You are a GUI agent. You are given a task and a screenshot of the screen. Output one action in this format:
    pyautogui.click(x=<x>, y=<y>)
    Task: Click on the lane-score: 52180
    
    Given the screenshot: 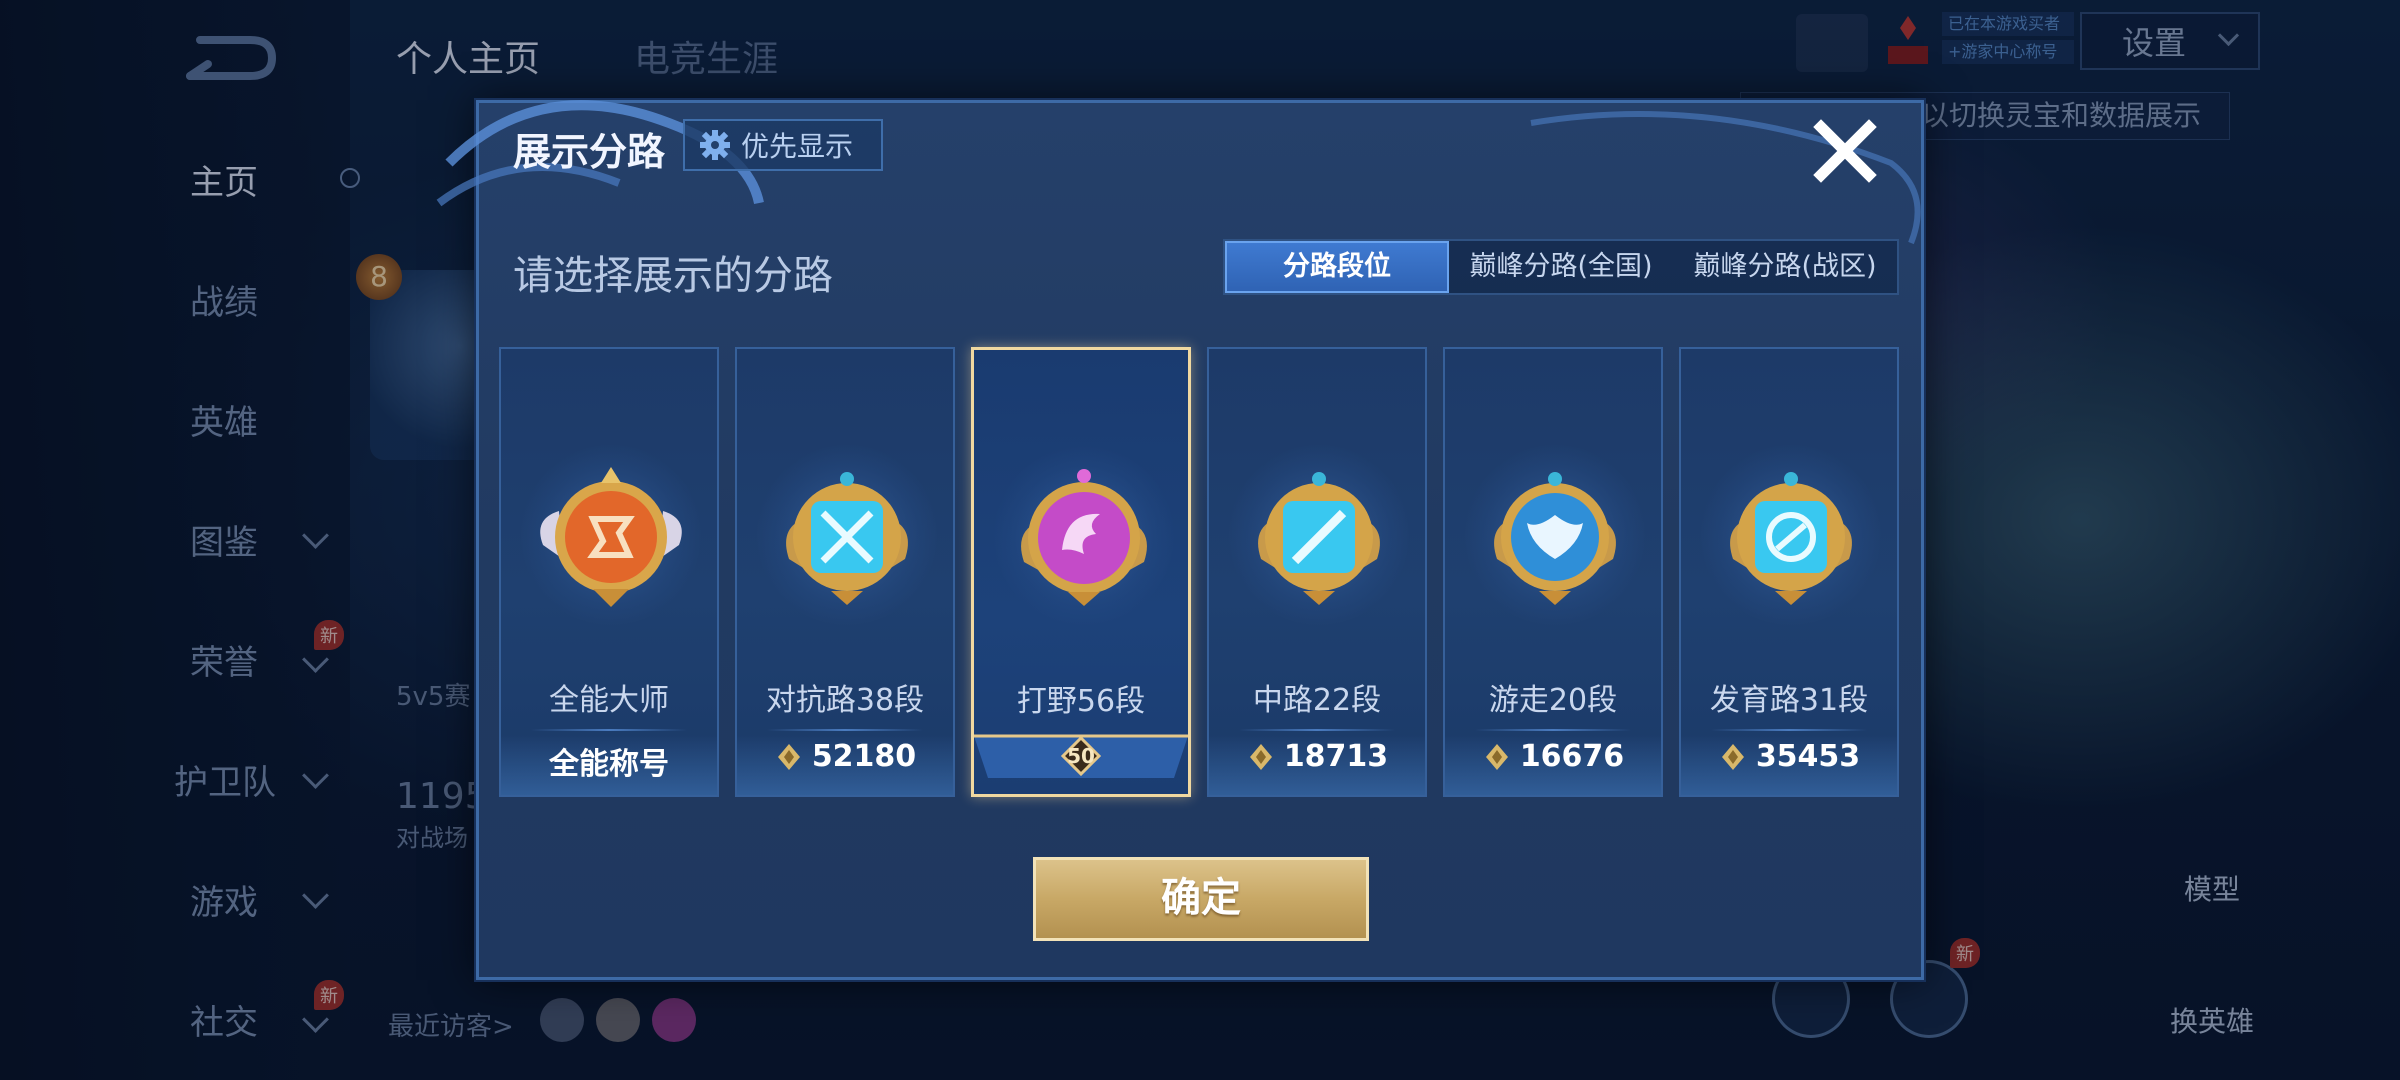 What is the action you would take?
    pyautogui.click(x=845, y=756)
    